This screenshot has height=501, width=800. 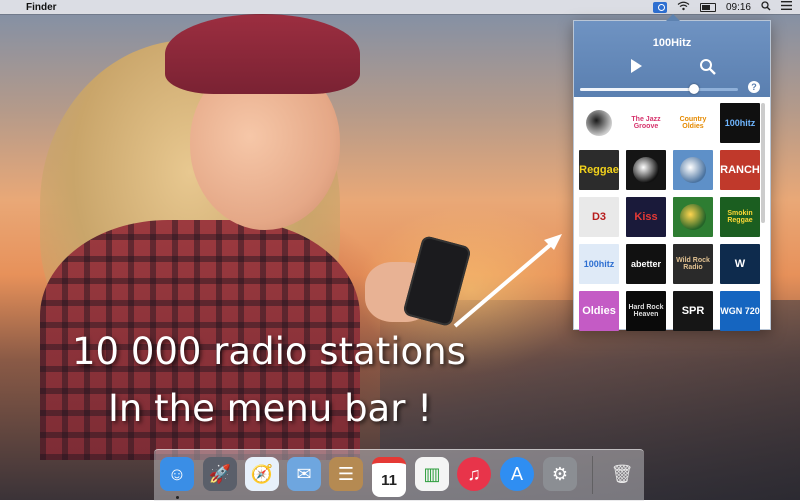 I want to click on safari-icon: 🧭, so click(x=262, y=474).